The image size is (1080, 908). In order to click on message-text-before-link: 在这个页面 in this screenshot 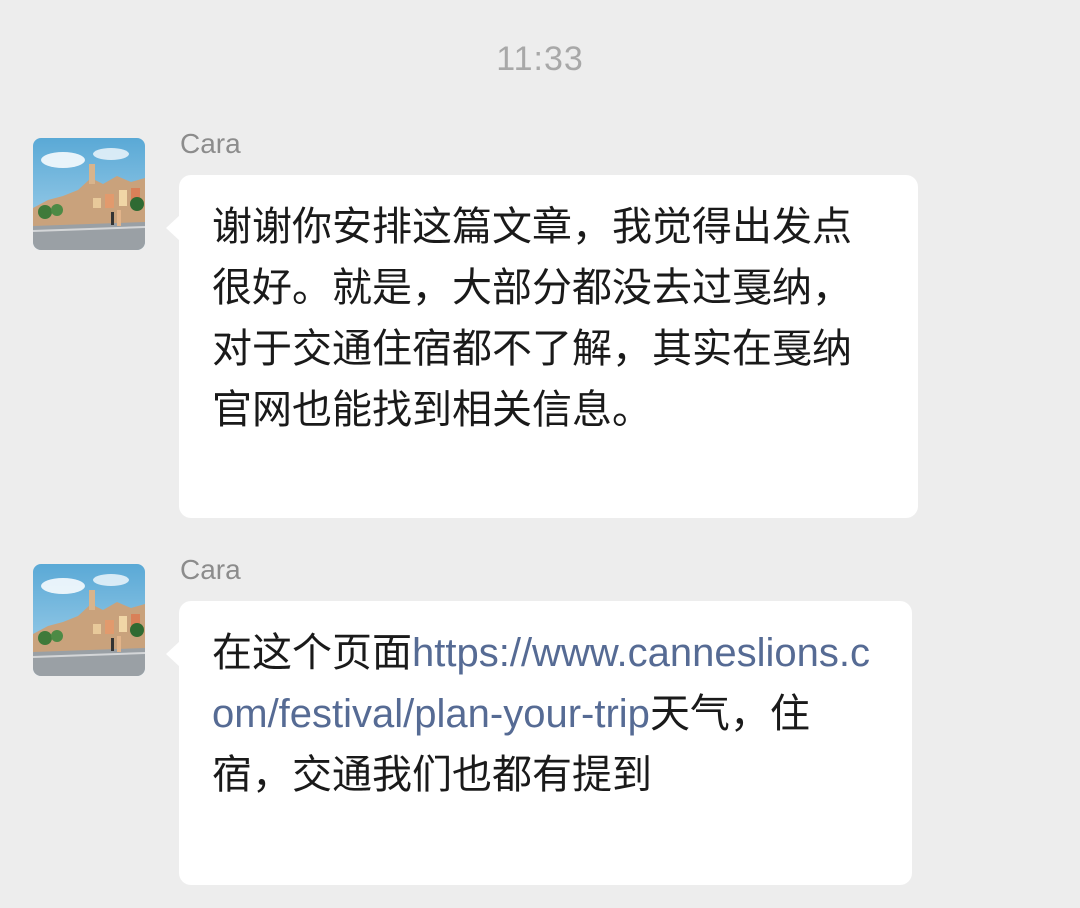, I will do `click(312, 653)`.